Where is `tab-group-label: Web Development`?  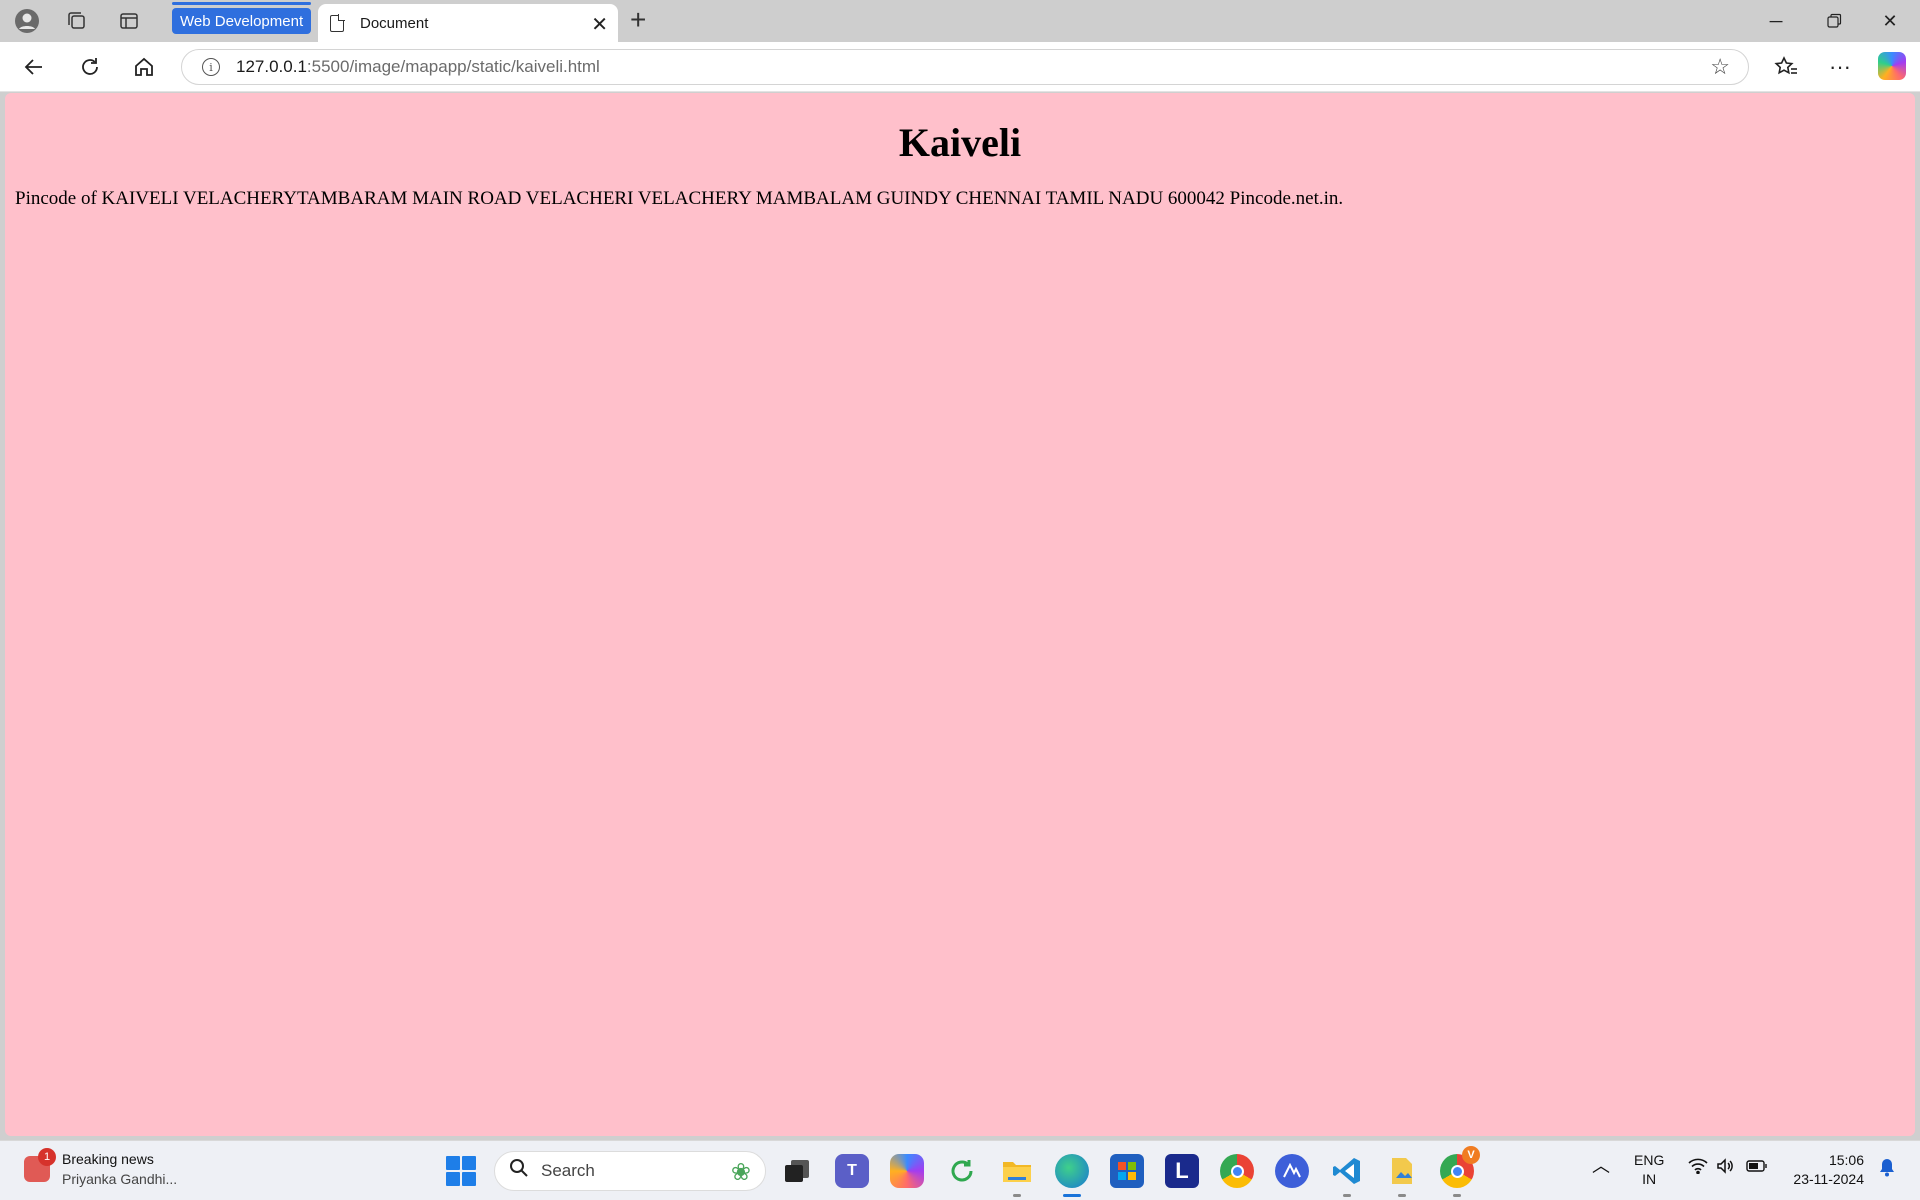
tab-group-label: Web Development is located at coordinates (242, 18).